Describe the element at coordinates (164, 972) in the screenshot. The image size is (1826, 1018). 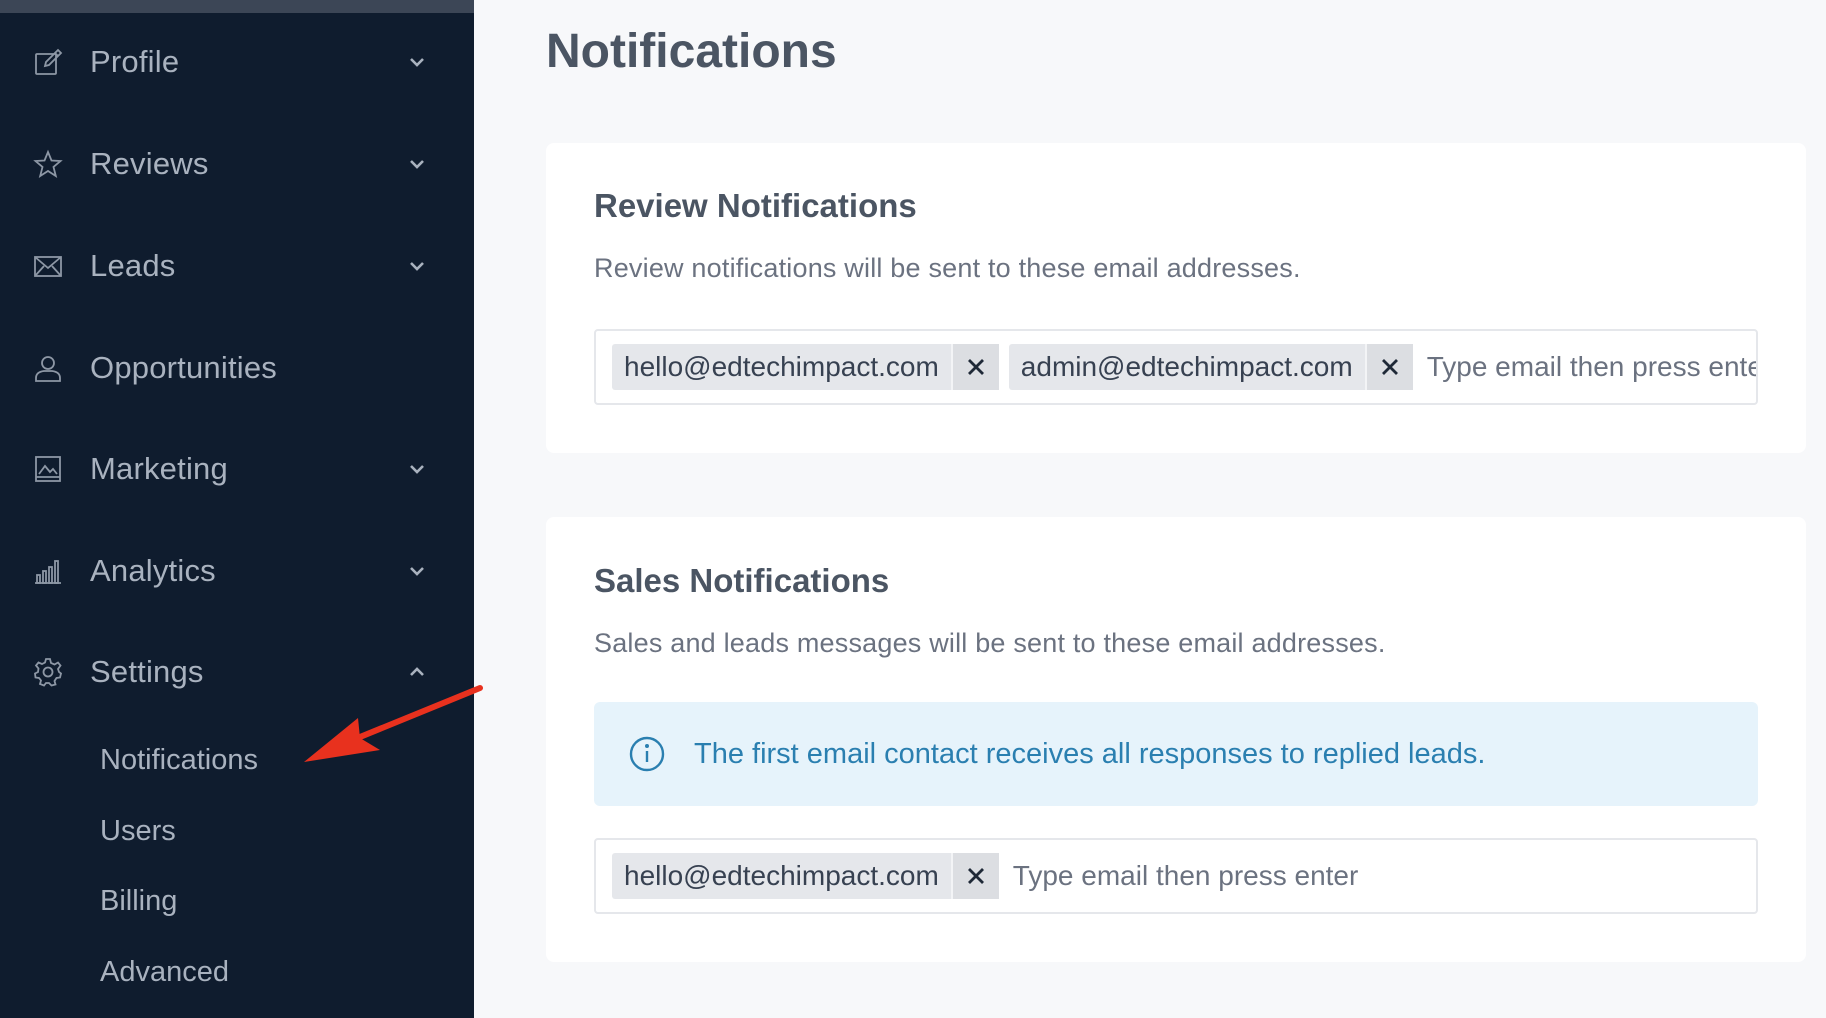
I see `settings-subitem-advanced: Advanced` at that location.